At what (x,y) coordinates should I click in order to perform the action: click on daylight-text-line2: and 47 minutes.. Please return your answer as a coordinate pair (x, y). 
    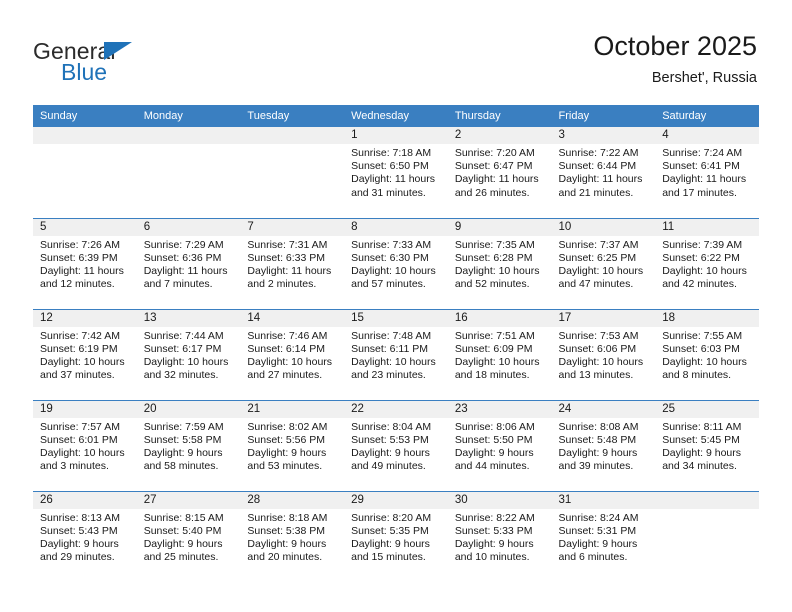
    Looking at the image, I should click on (596, 284).